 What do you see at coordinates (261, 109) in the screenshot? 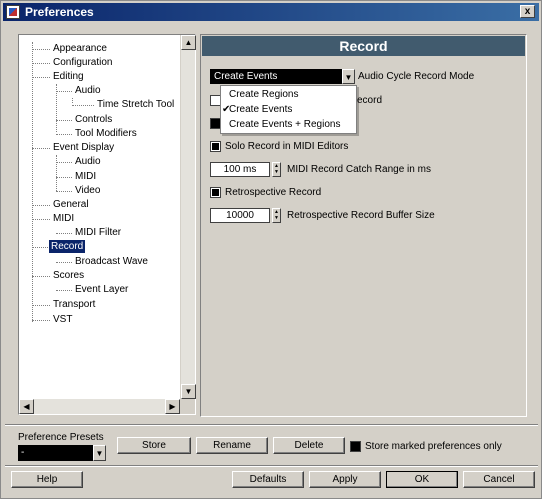
I see `menu-item-label: Create Events` at bounding box center [261, 109].